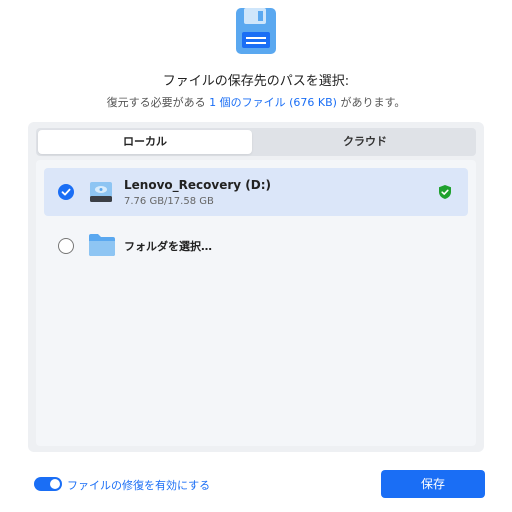  Describe the element at coordinates (101, 192) in the screenshot. I see `drive-icon` at that location.